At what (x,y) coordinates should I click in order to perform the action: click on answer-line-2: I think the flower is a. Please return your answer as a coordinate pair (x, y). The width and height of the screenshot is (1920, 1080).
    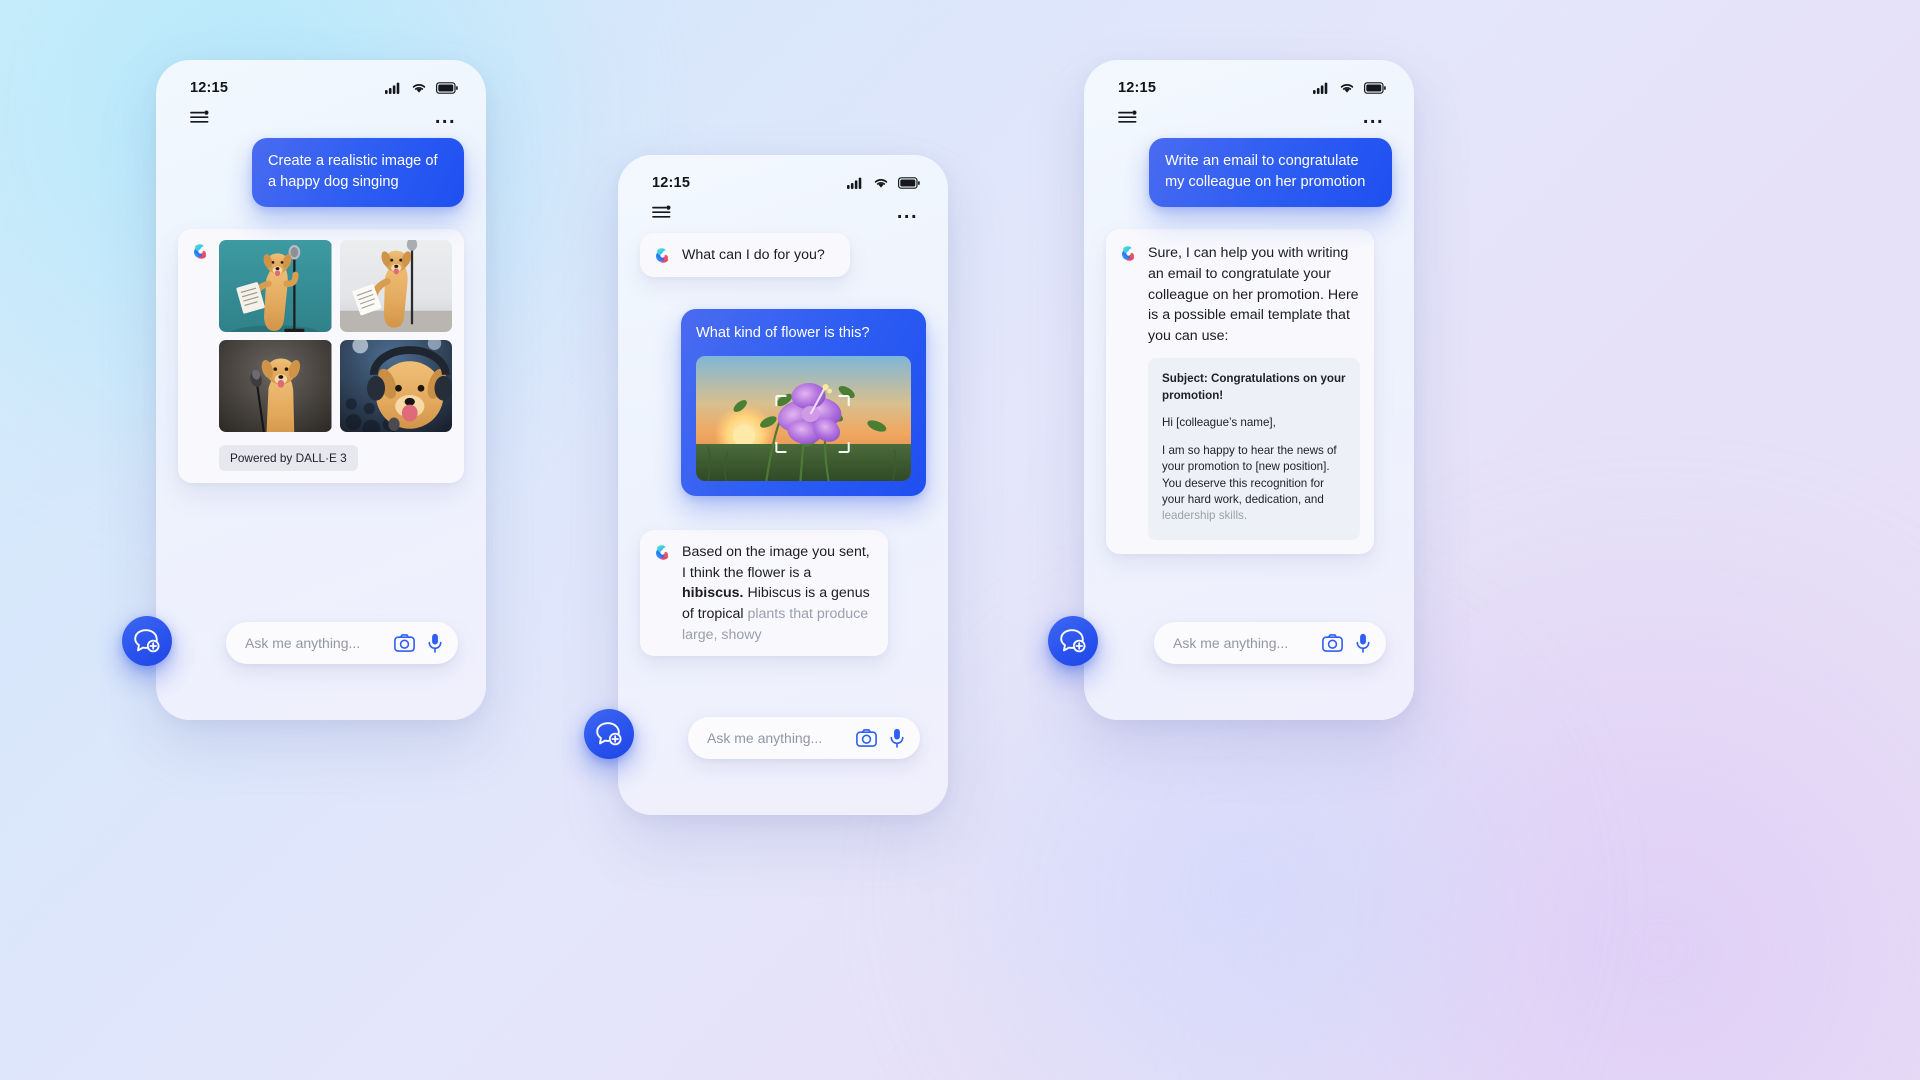
    Looking at the image, I should click on (747, 572).